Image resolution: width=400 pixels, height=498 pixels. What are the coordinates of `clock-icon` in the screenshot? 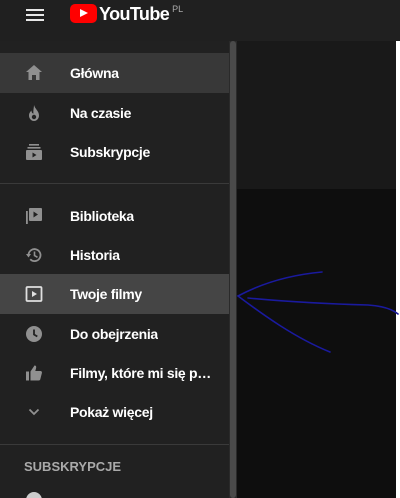 It's located at (34, 334).